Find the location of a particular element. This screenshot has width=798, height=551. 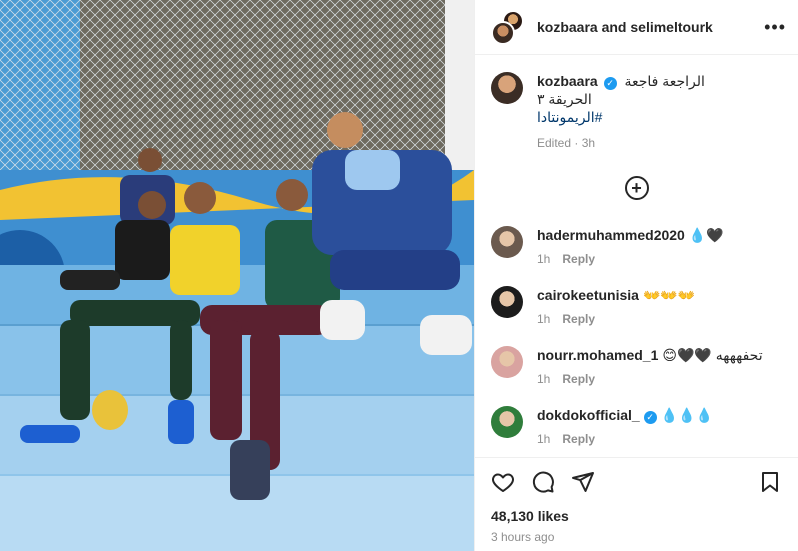

comment-text: 👐👐👐 is located at coordinates (669, 295).